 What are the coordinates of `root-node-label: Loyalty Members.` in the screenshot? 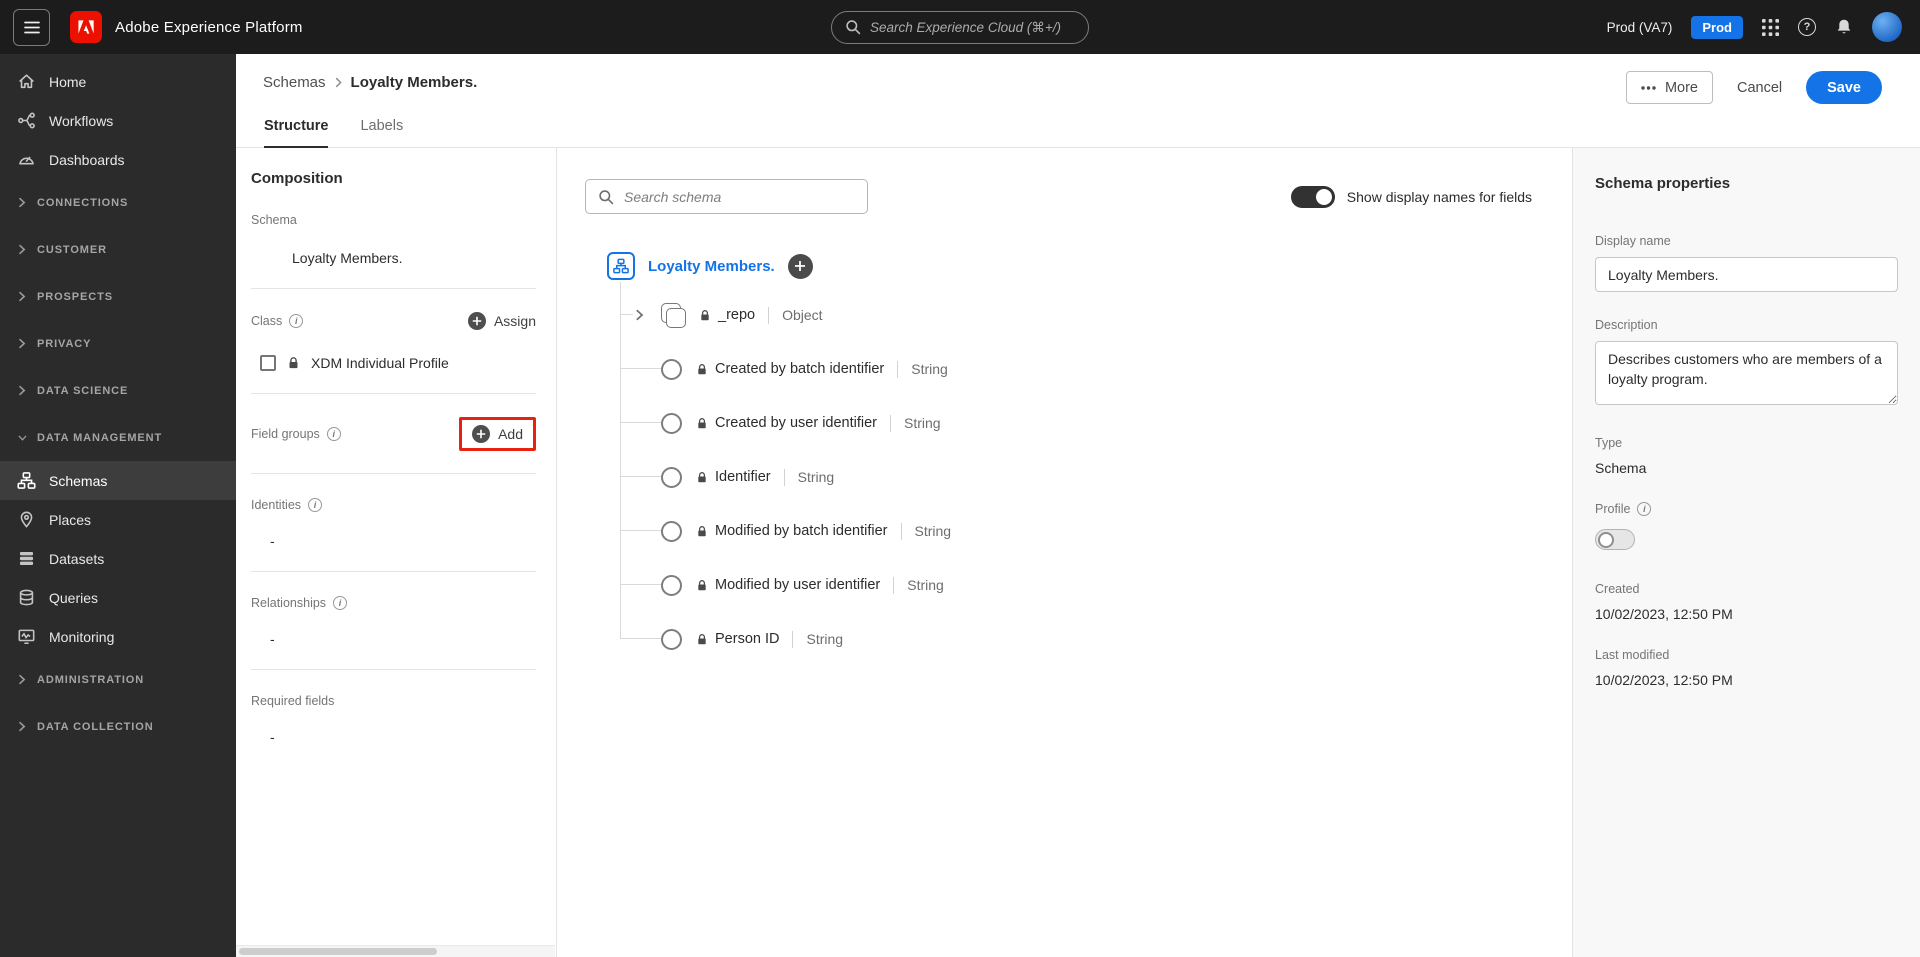 It's located at (711, 266).